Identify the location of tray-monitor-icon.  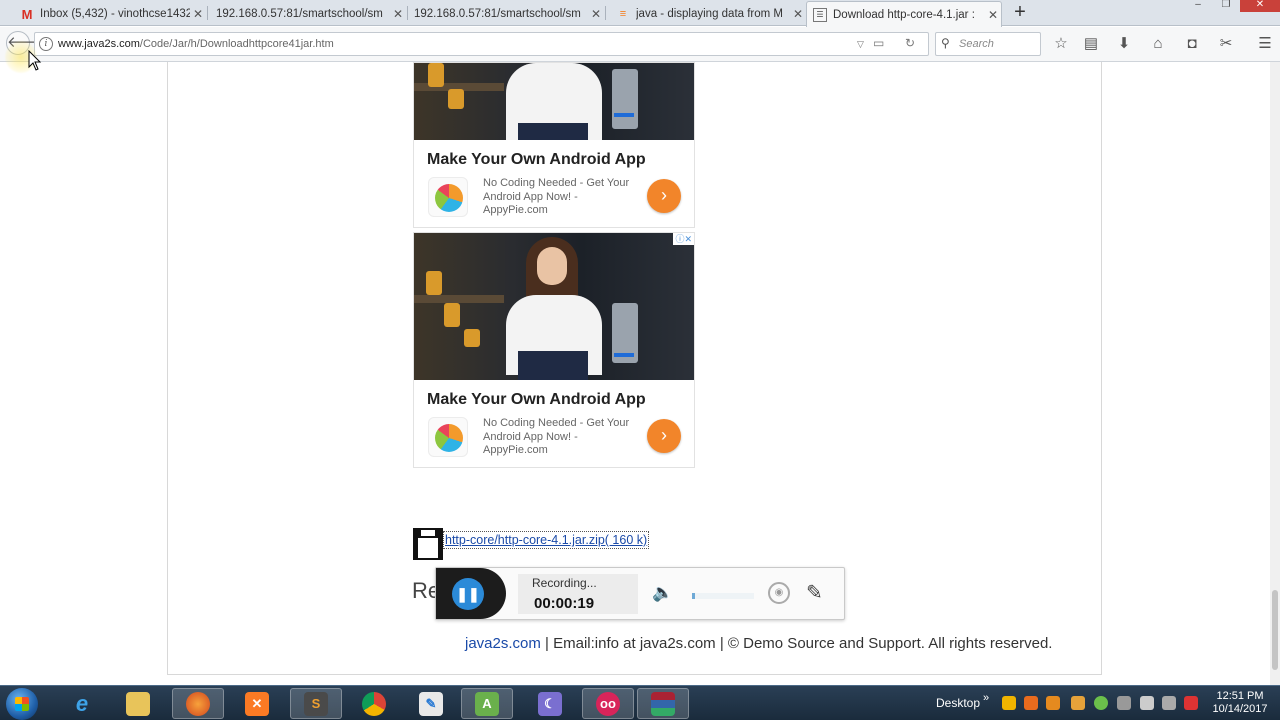
(1147, 703).